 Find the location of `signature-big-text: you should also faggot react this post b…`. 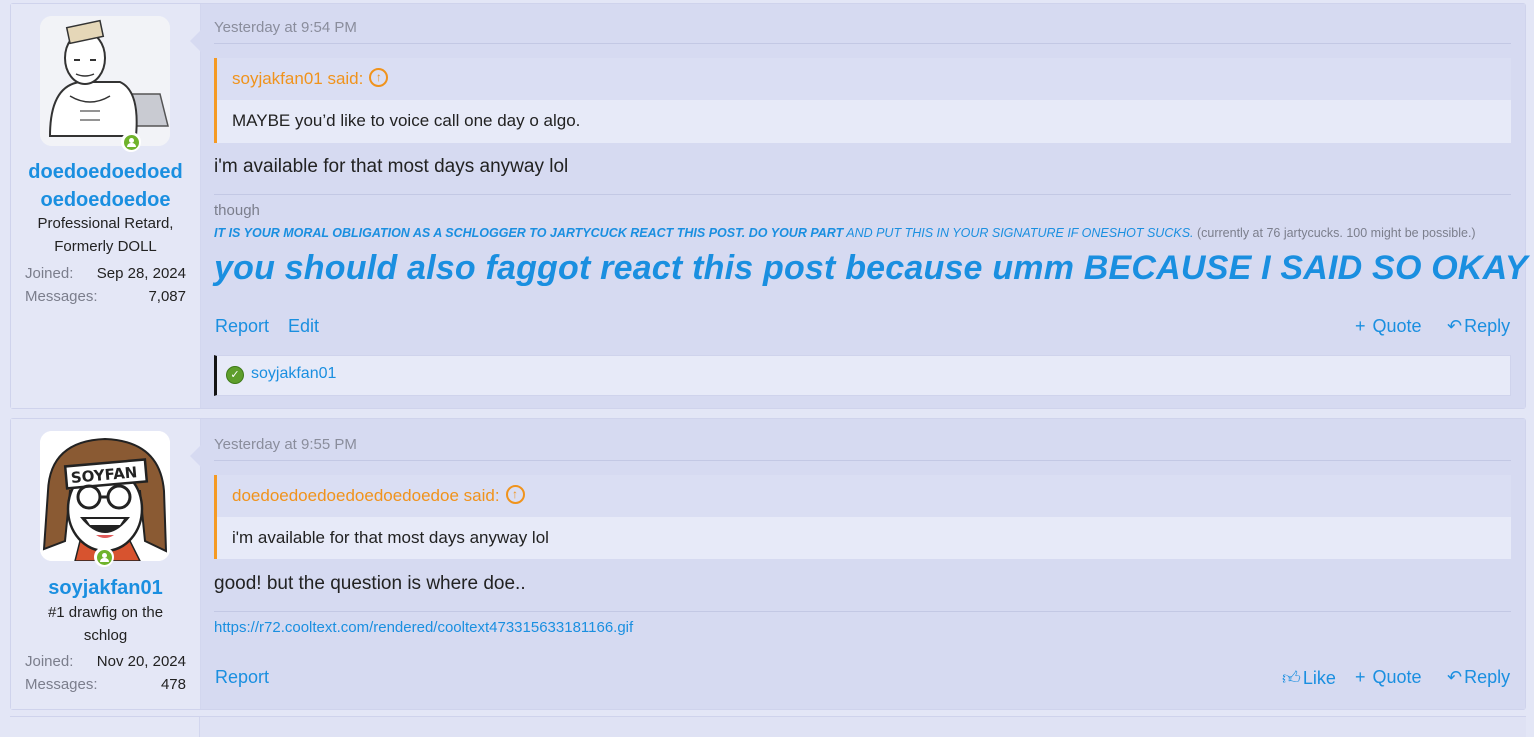

signature-big-text: you should also faggot react this post b… is located at coordinates (871, 268).